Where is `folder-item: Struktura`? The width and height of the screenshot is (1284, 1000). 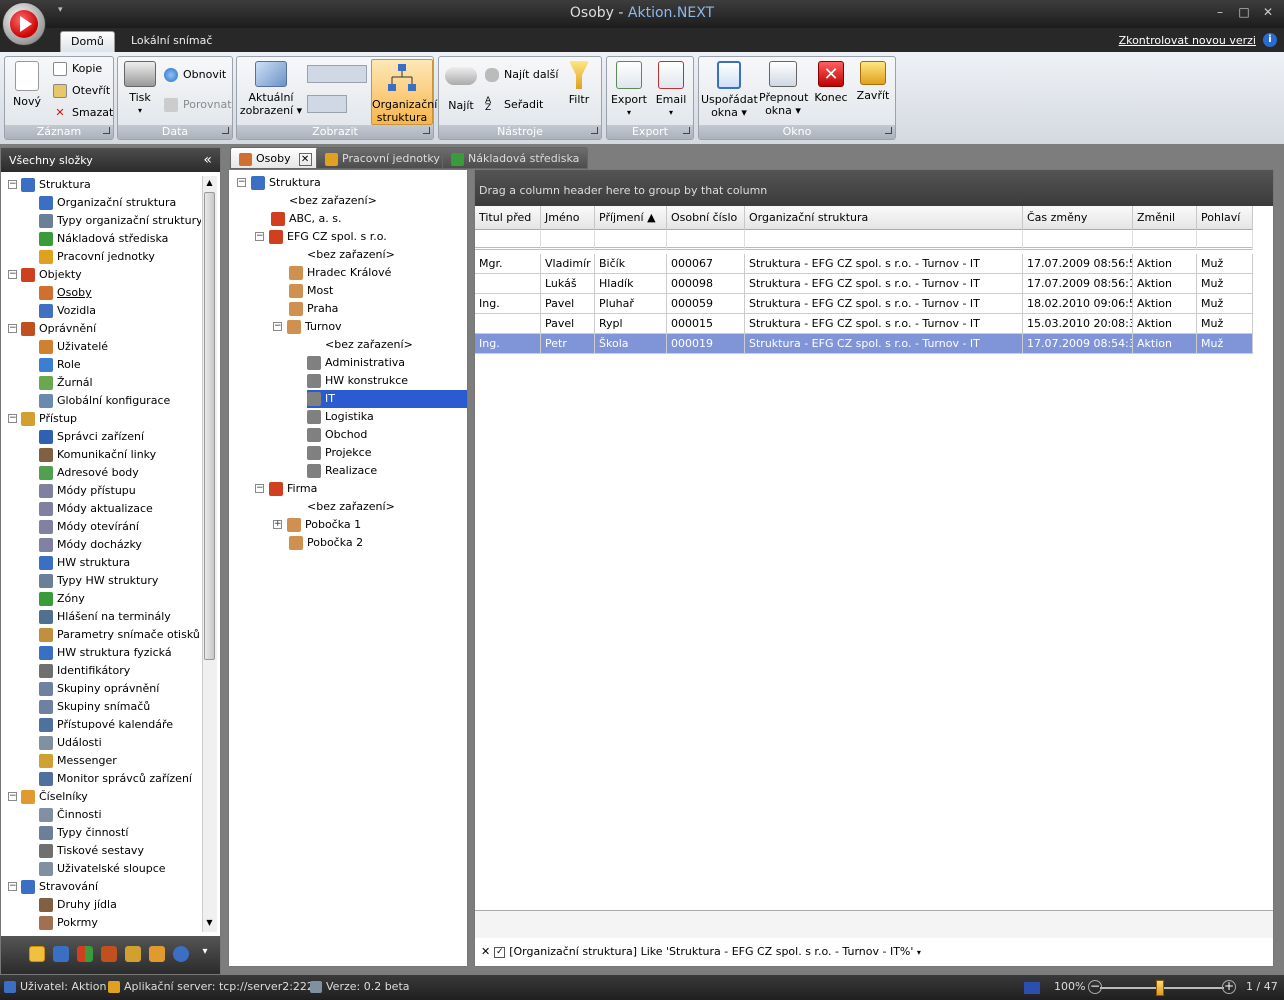 folder-item: Struktura is located at coordinates (56, 185).